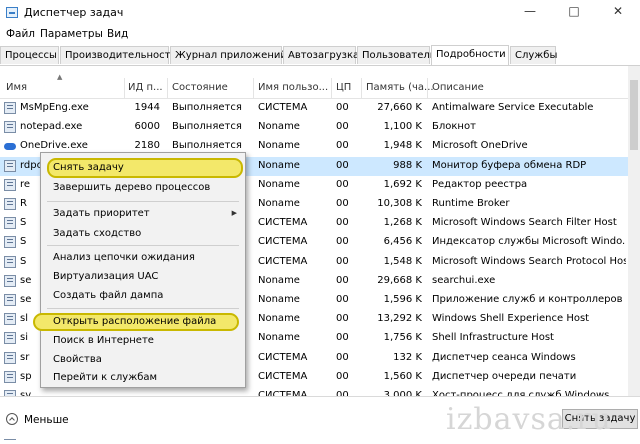 The height and width of the screenshot is (444, 640). Describe the element at coordinates (529, 261) in the screenshot. I see `cell-desc: Microsoft Windows Search Protocol Host` at that location.